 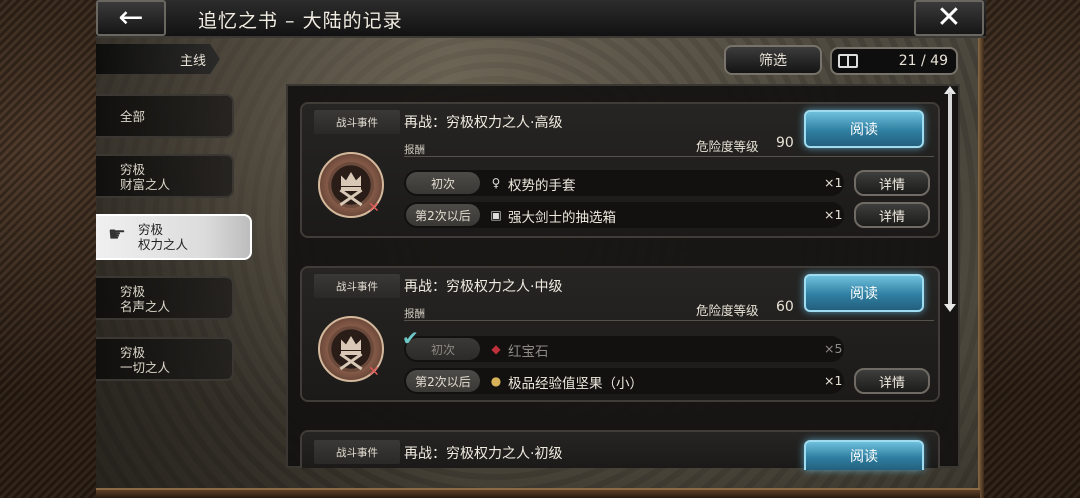 What do you see at coordinates (165, 116) in the screenshot?
I see `sidebar-item-all: 全部` at bounding box center [165, 116].